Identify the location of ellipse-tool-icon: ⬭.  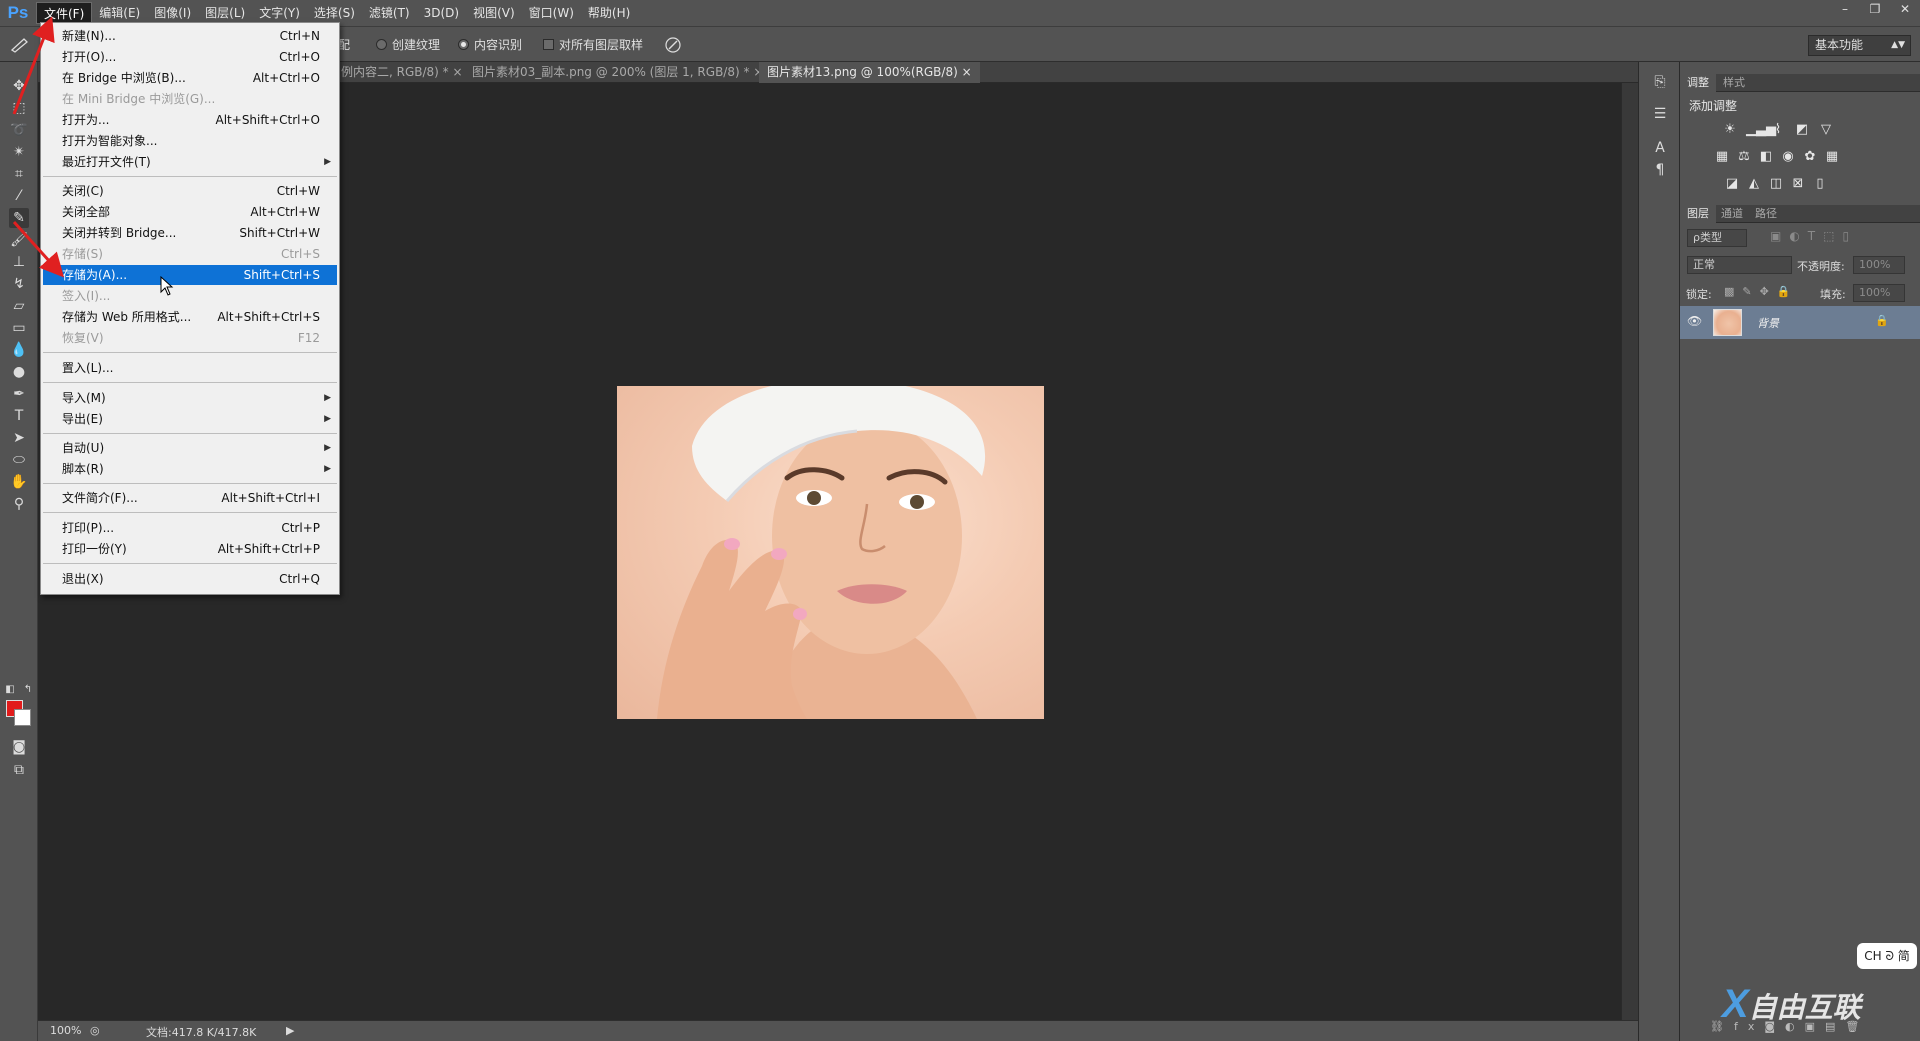
(19, 460).